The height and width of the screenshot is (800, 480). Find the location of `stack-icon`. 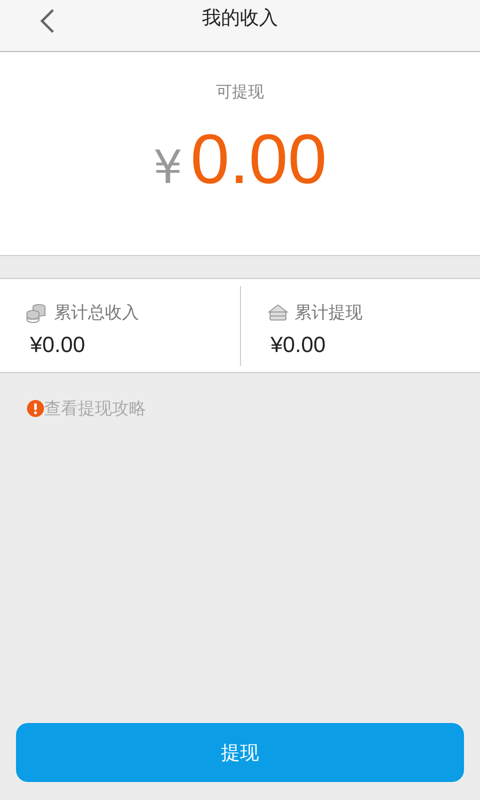

stack-icon is located at coordinates (277, 312).